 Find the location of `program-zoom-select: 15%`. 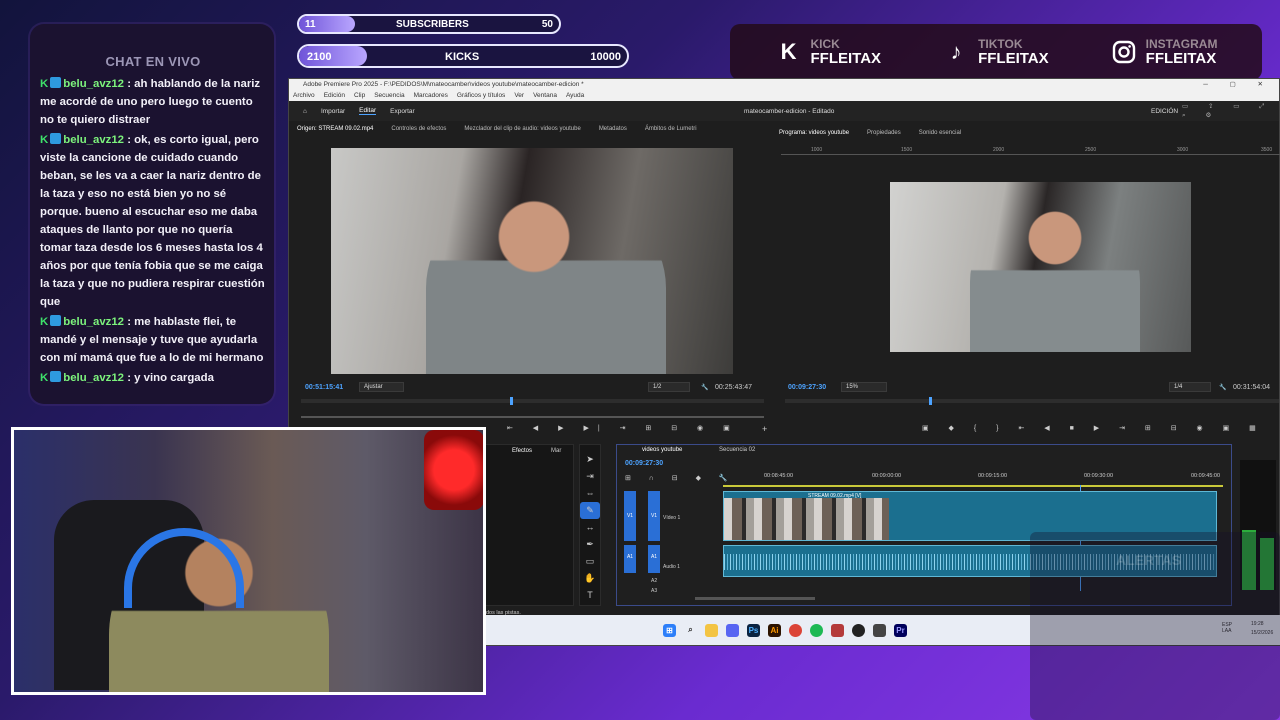

program-zoom-select: 15% is located at coordinates (864, 387).